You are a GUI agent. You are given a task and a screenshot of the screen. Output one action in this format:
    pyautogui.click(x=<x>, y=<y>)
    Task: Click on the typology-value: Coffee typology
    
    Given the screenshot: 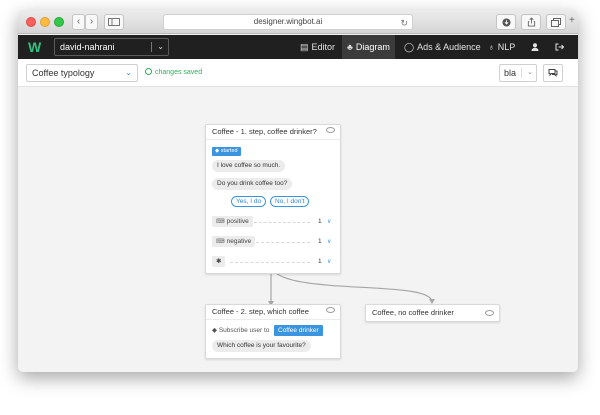 What is the action you would take?
    pyautogui.click(x=63, y=73)
    